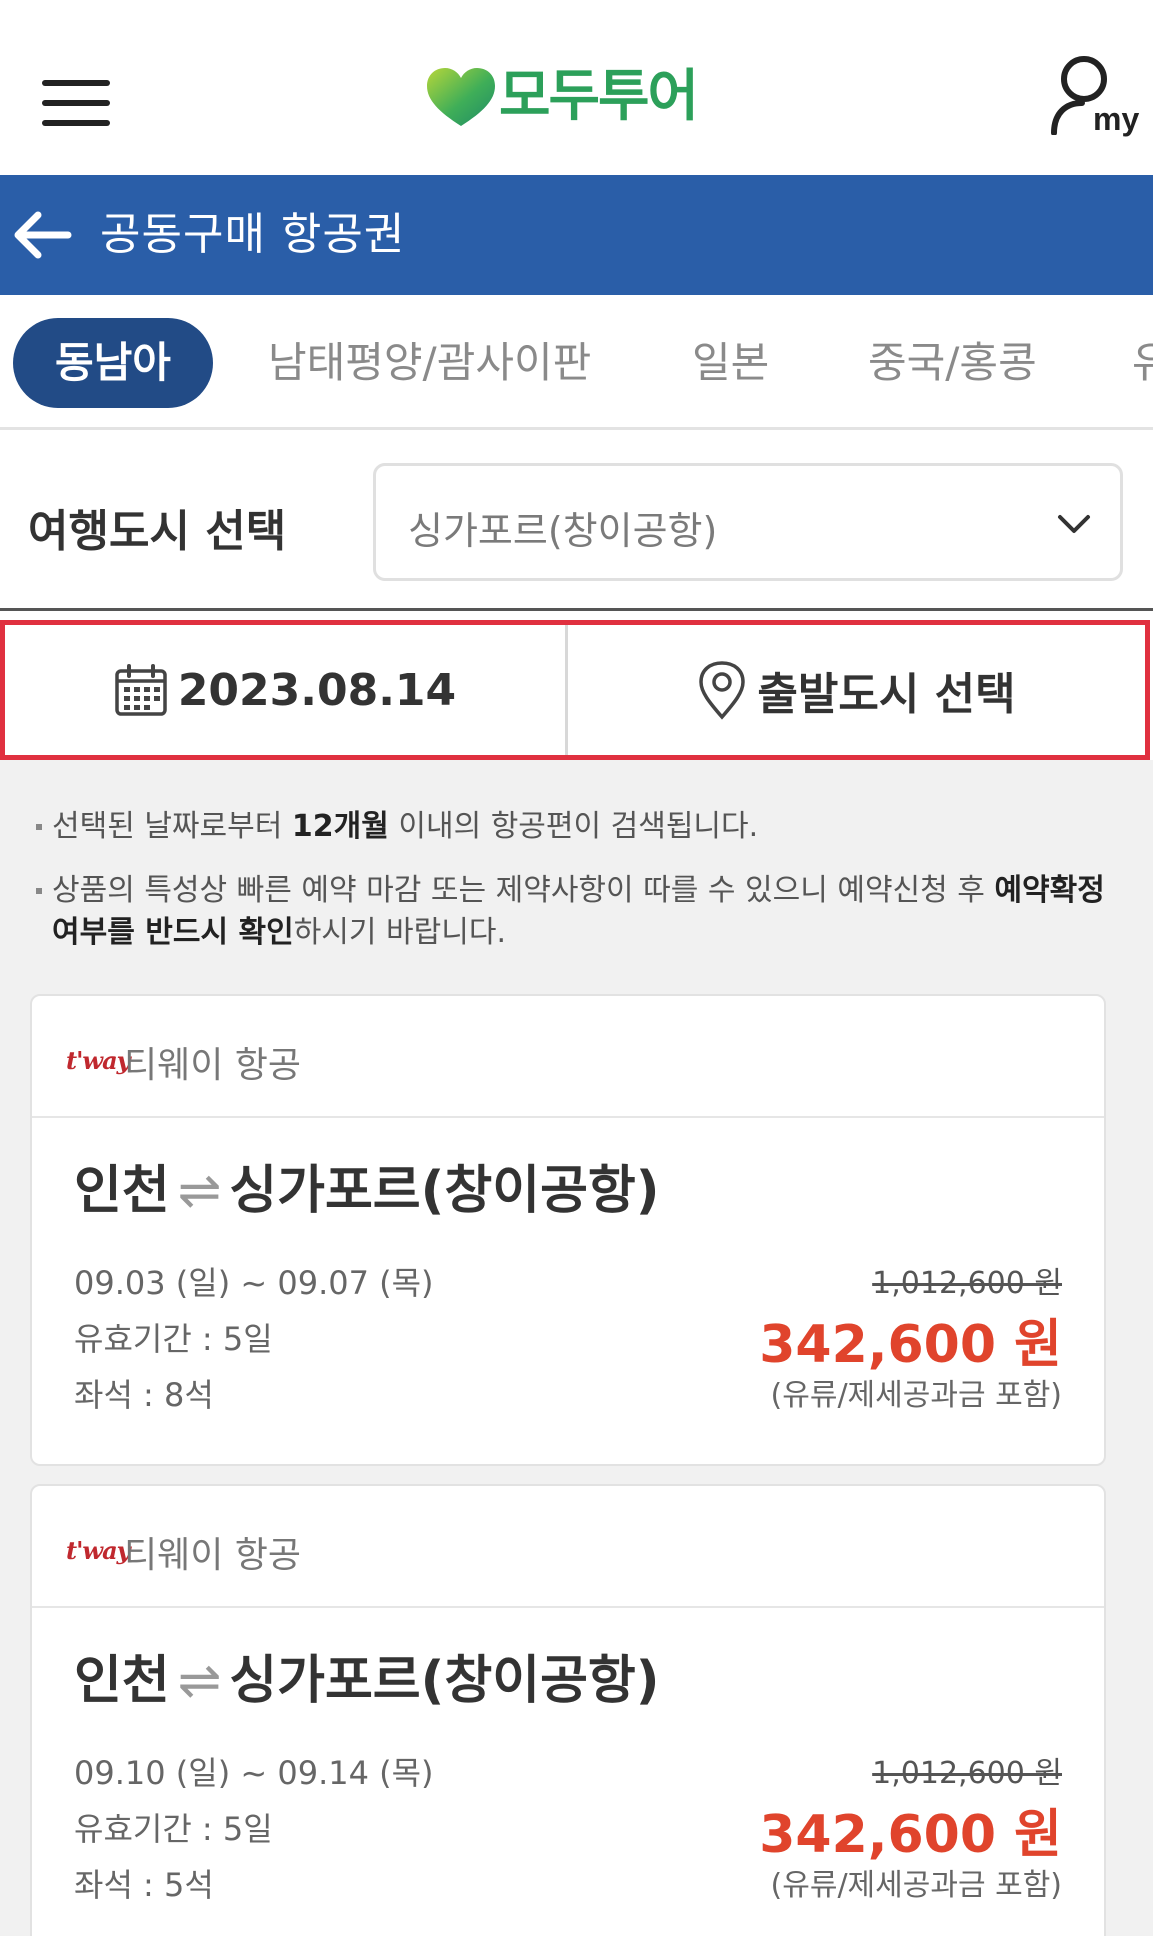  Describe the element at coordinates (722, 690) in the screenshot. I see `location-pin-icon` at that location.